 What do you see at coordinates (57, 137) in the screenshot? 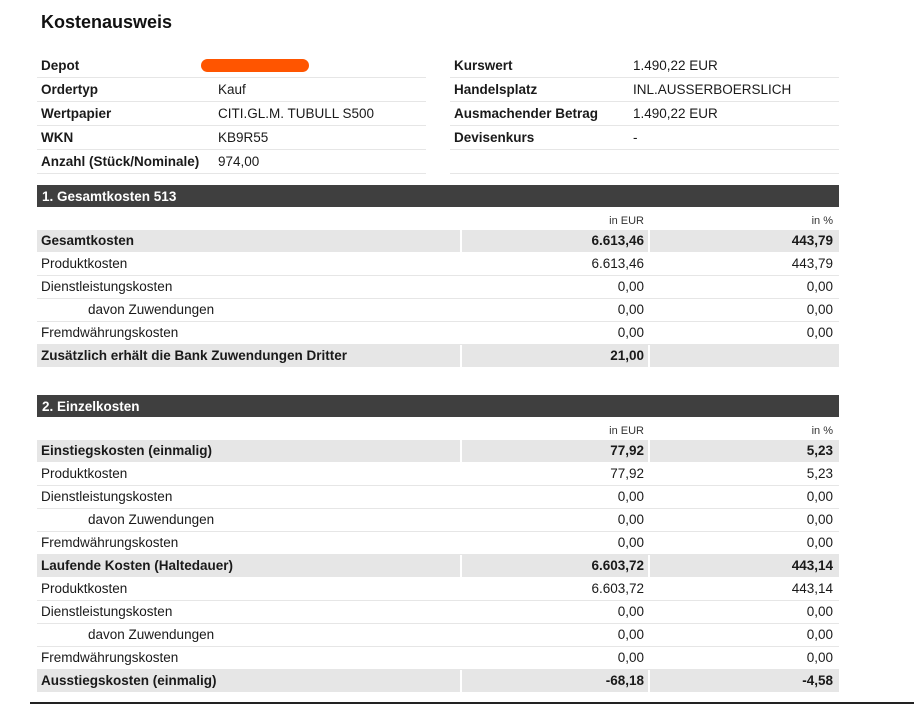
I see `info-label: WKN` at bounding box center [57, 137].